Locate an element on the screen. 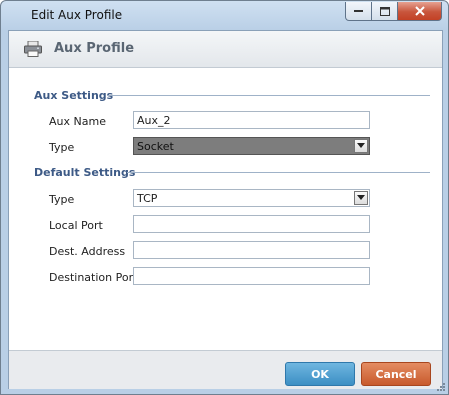  default-type-select: TCP is located at coordinates (251, 198).